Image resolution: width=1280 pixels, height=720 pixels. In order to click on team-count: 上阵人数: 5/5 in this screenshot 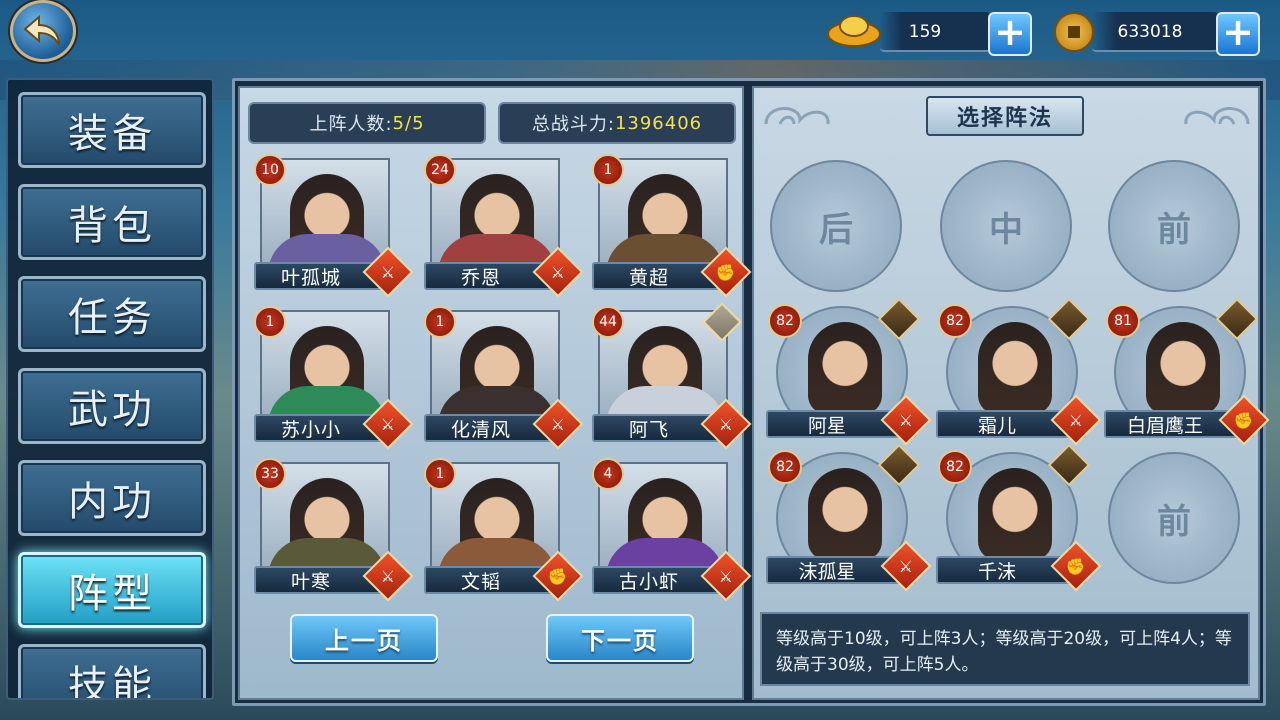, I will do `click(367, 123)`.